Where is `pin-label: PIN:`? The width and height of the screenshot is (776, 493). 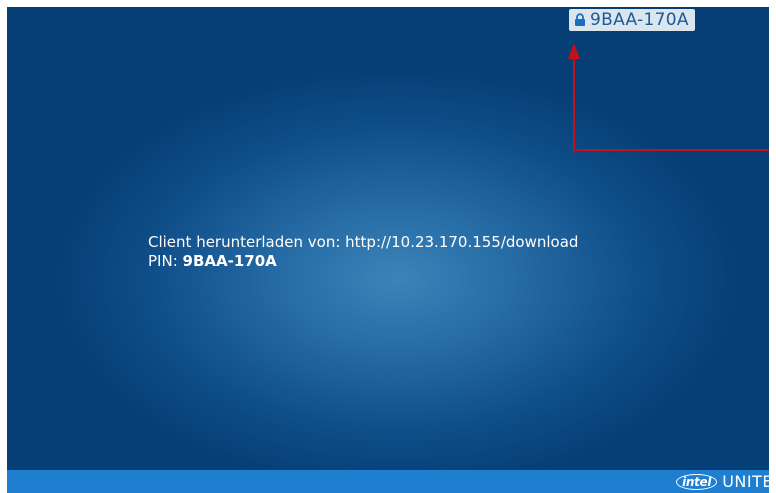
pin-label: PIN: is located at coordinates (163, 261).